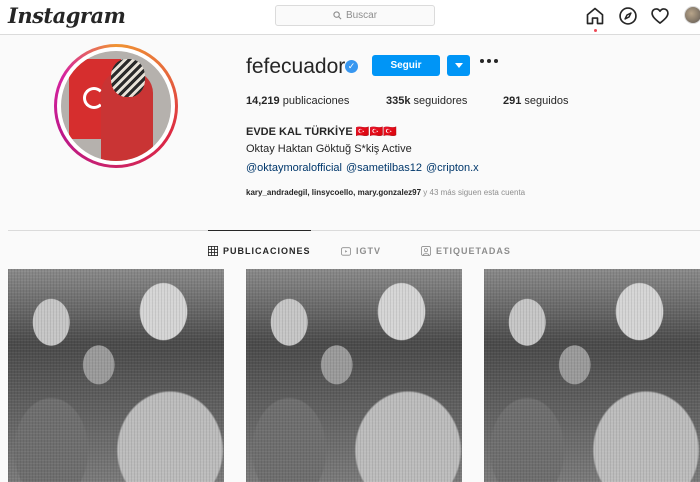 This screenshot has width=700, height=482. Describe the element at coordinates (354, 230) in the screenshot. I see `tabs-divider` at that location.